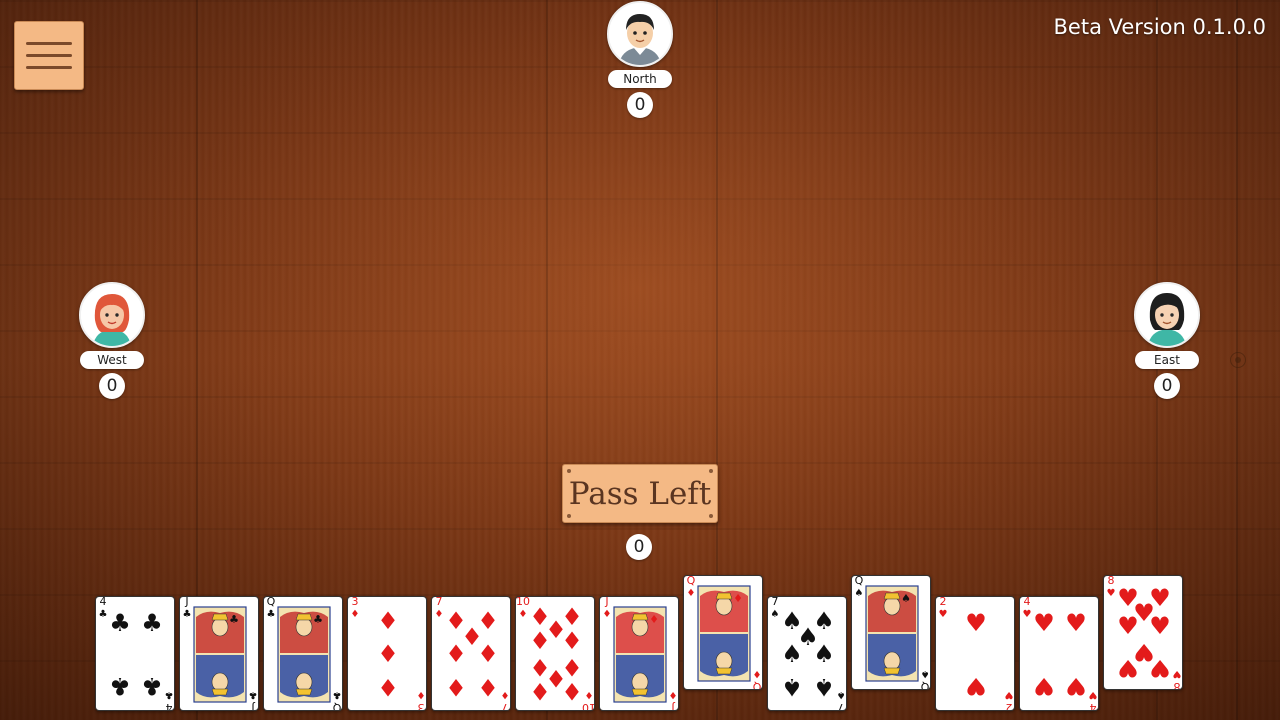  I want to click on player-west: West 0, so click(112, 340).